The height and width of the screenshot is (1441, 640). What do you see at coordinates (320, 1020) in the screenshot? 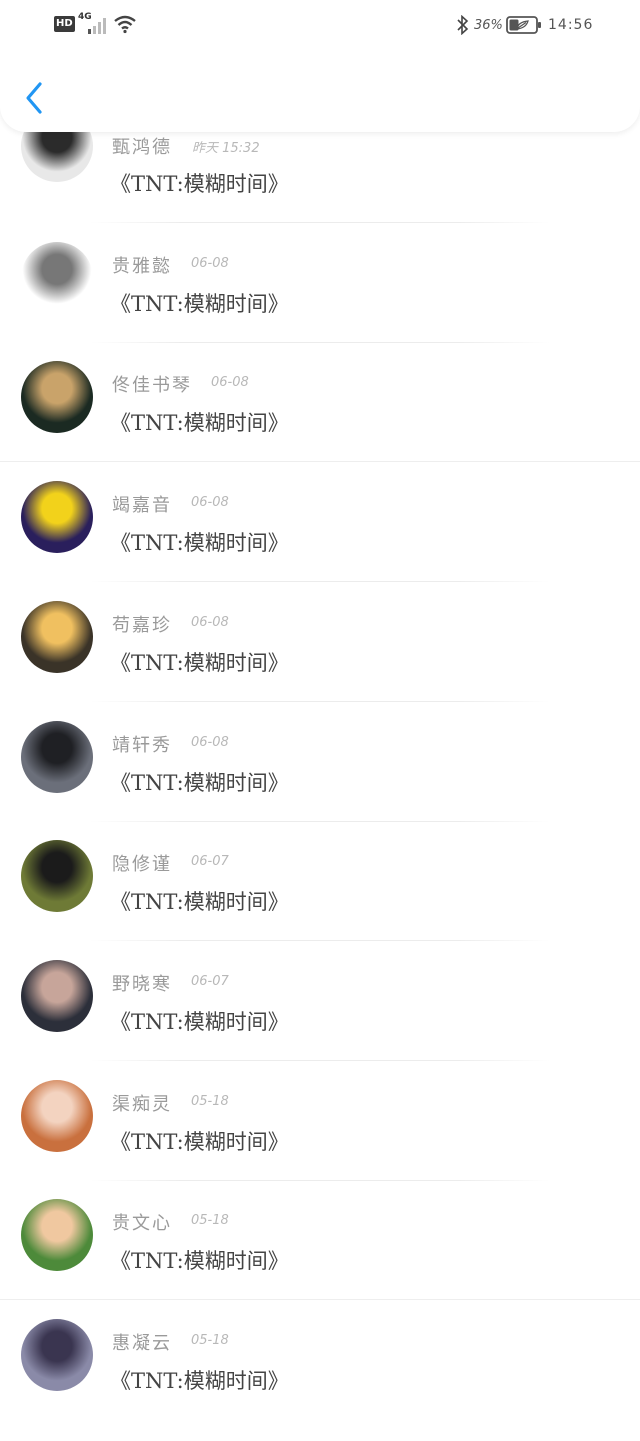
I see `list-item: 野晓寒 06-07 《TNT:模糊时间》` at bounding box center [320, 1020].